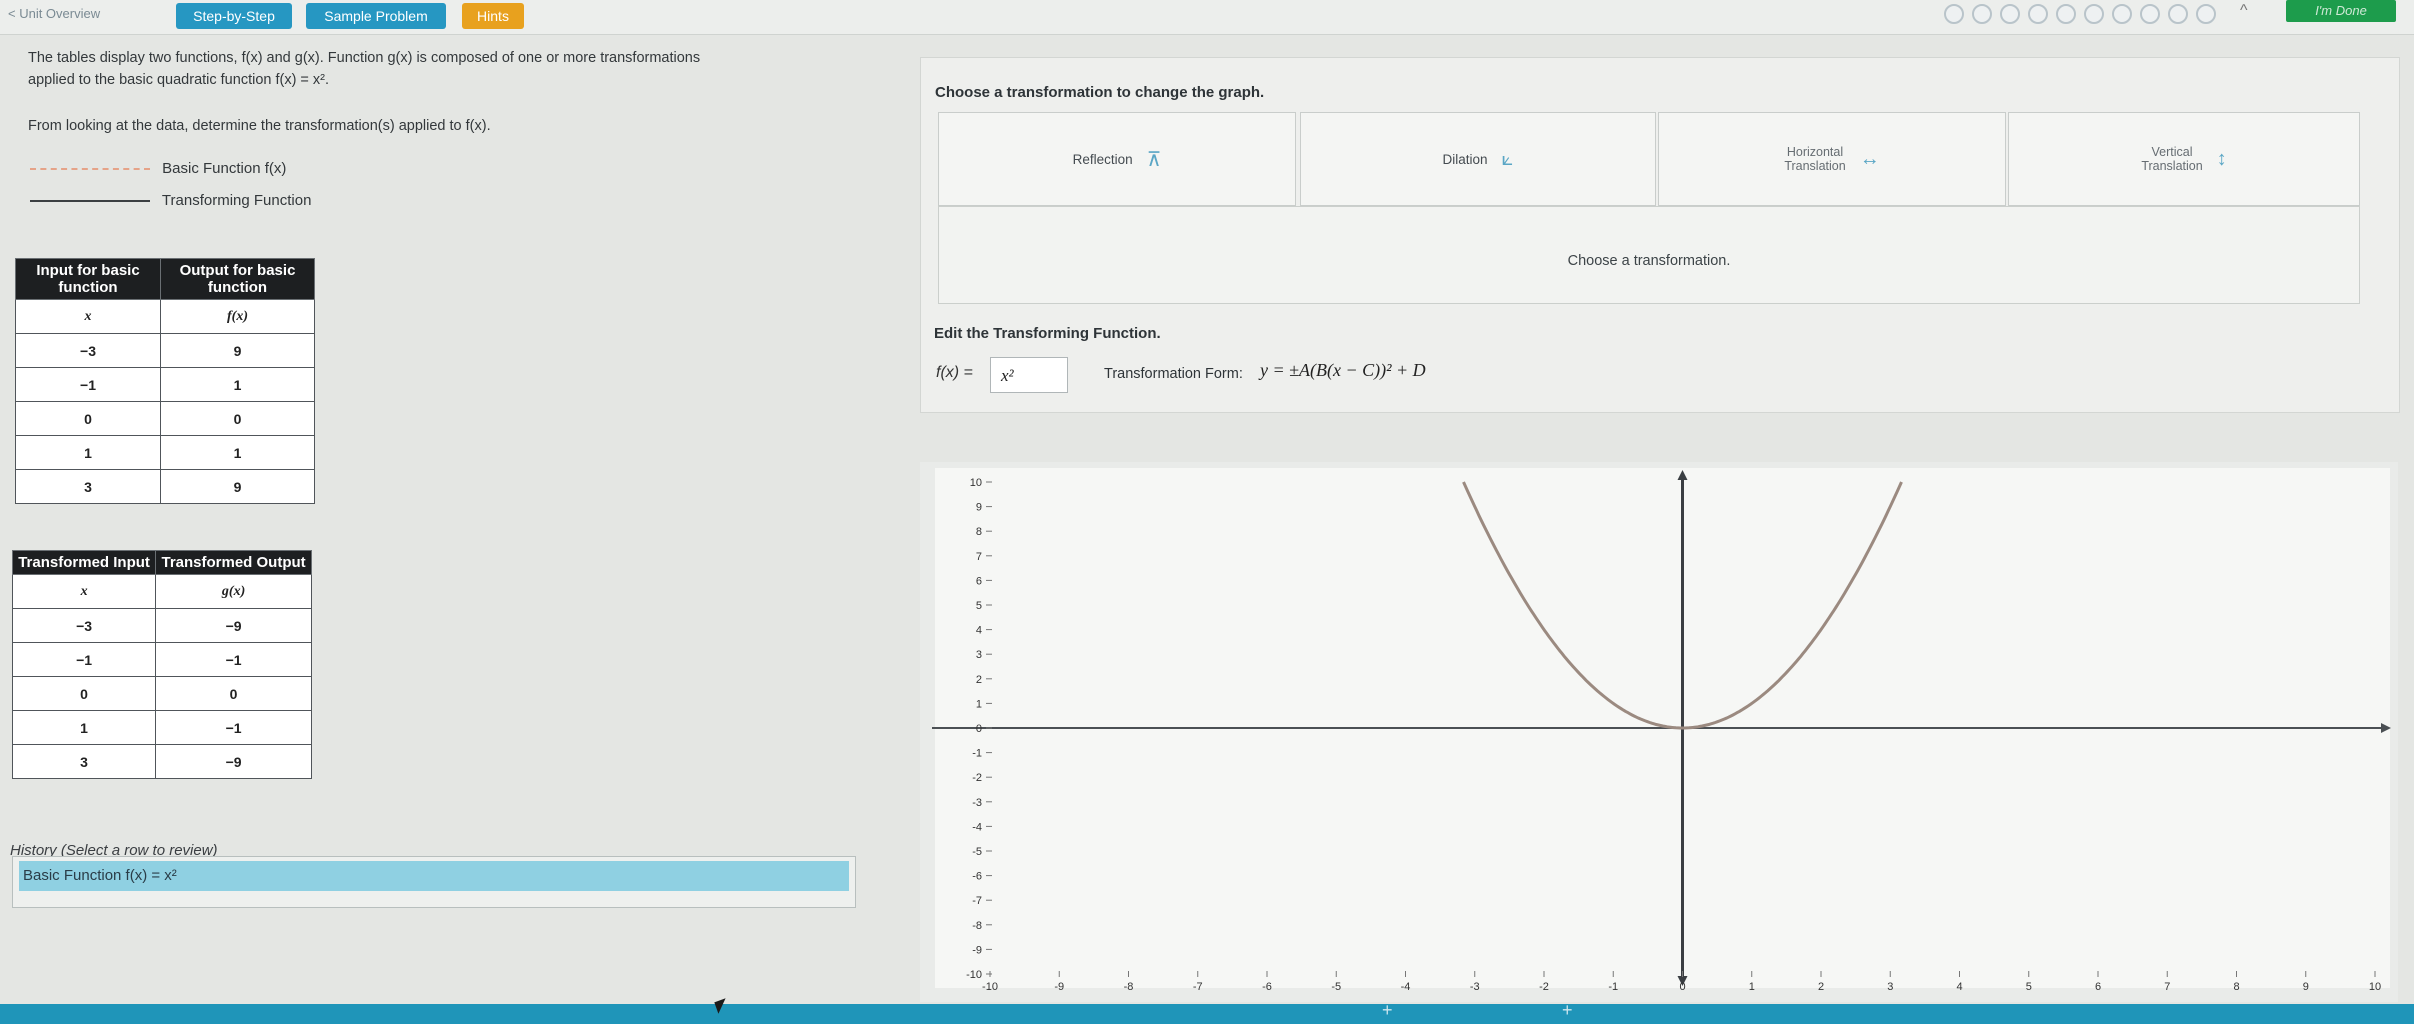 Image resolution: width=2414 pixels, height=1024 pixels. Describe the element at coordinates (977, 778) in the screenshot. I see `y-tick-label: -2` at that location.